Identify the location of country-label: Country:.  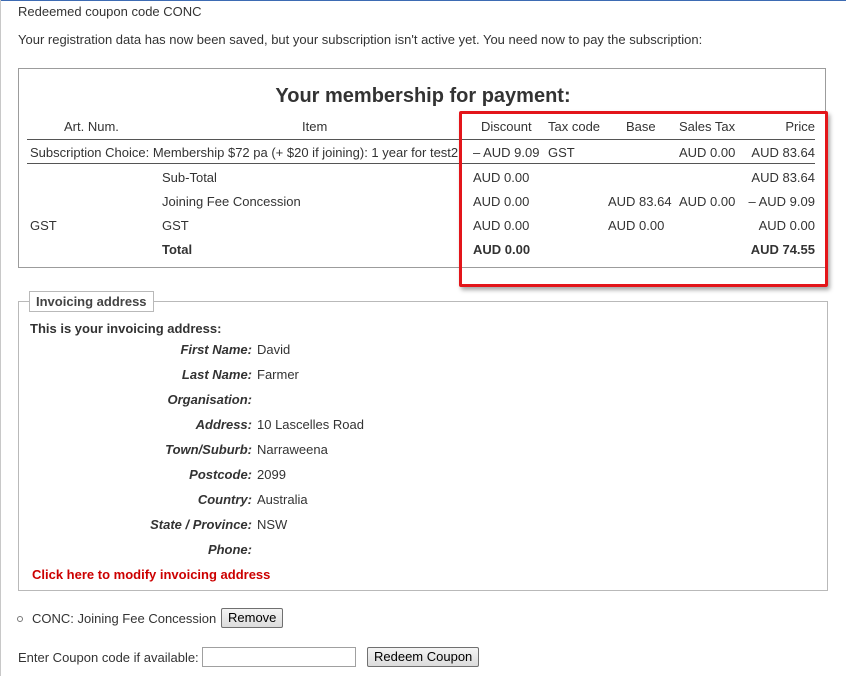
(224, 499).